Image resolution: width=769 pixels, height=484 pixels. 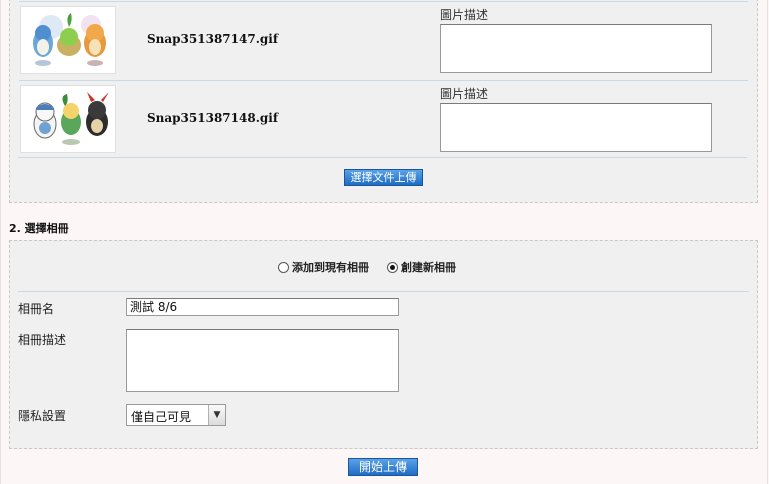 I want to click on privacy-select-value: 僅自己可見, so click(x=161, y=417).